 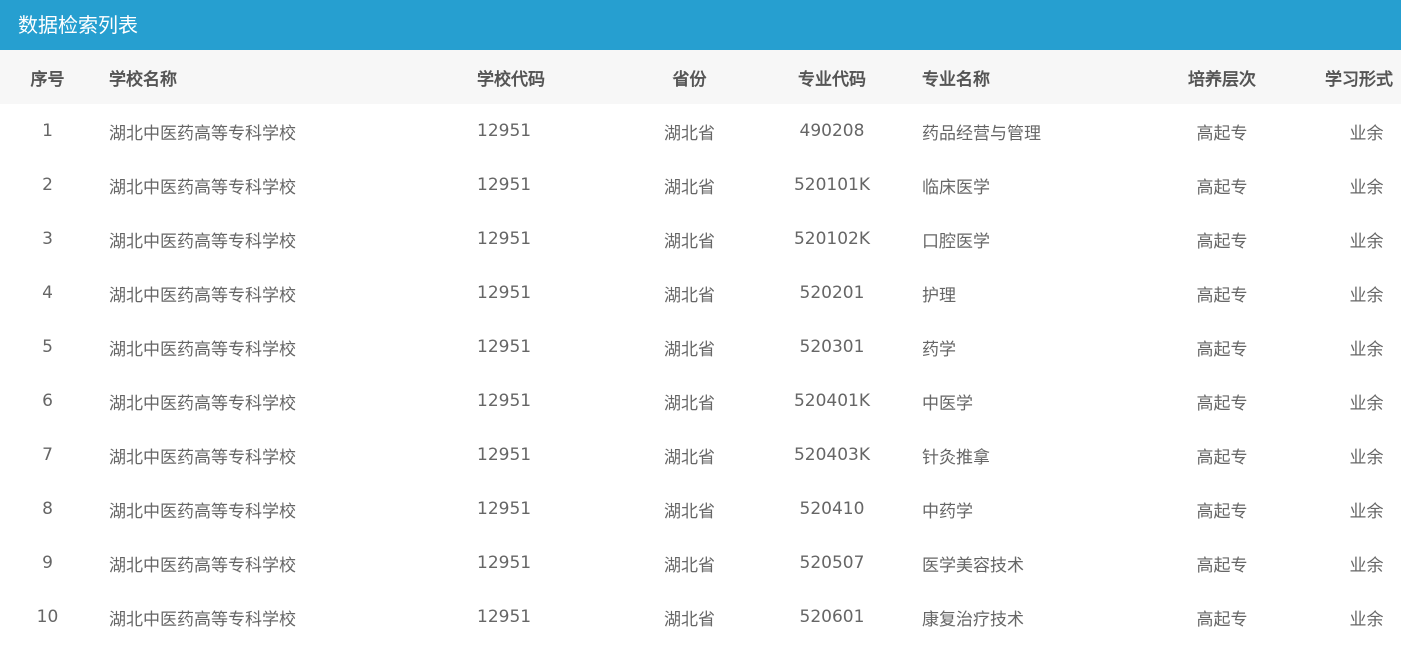 I want to click on cell-seq: 10, so click(x=47, y=617).